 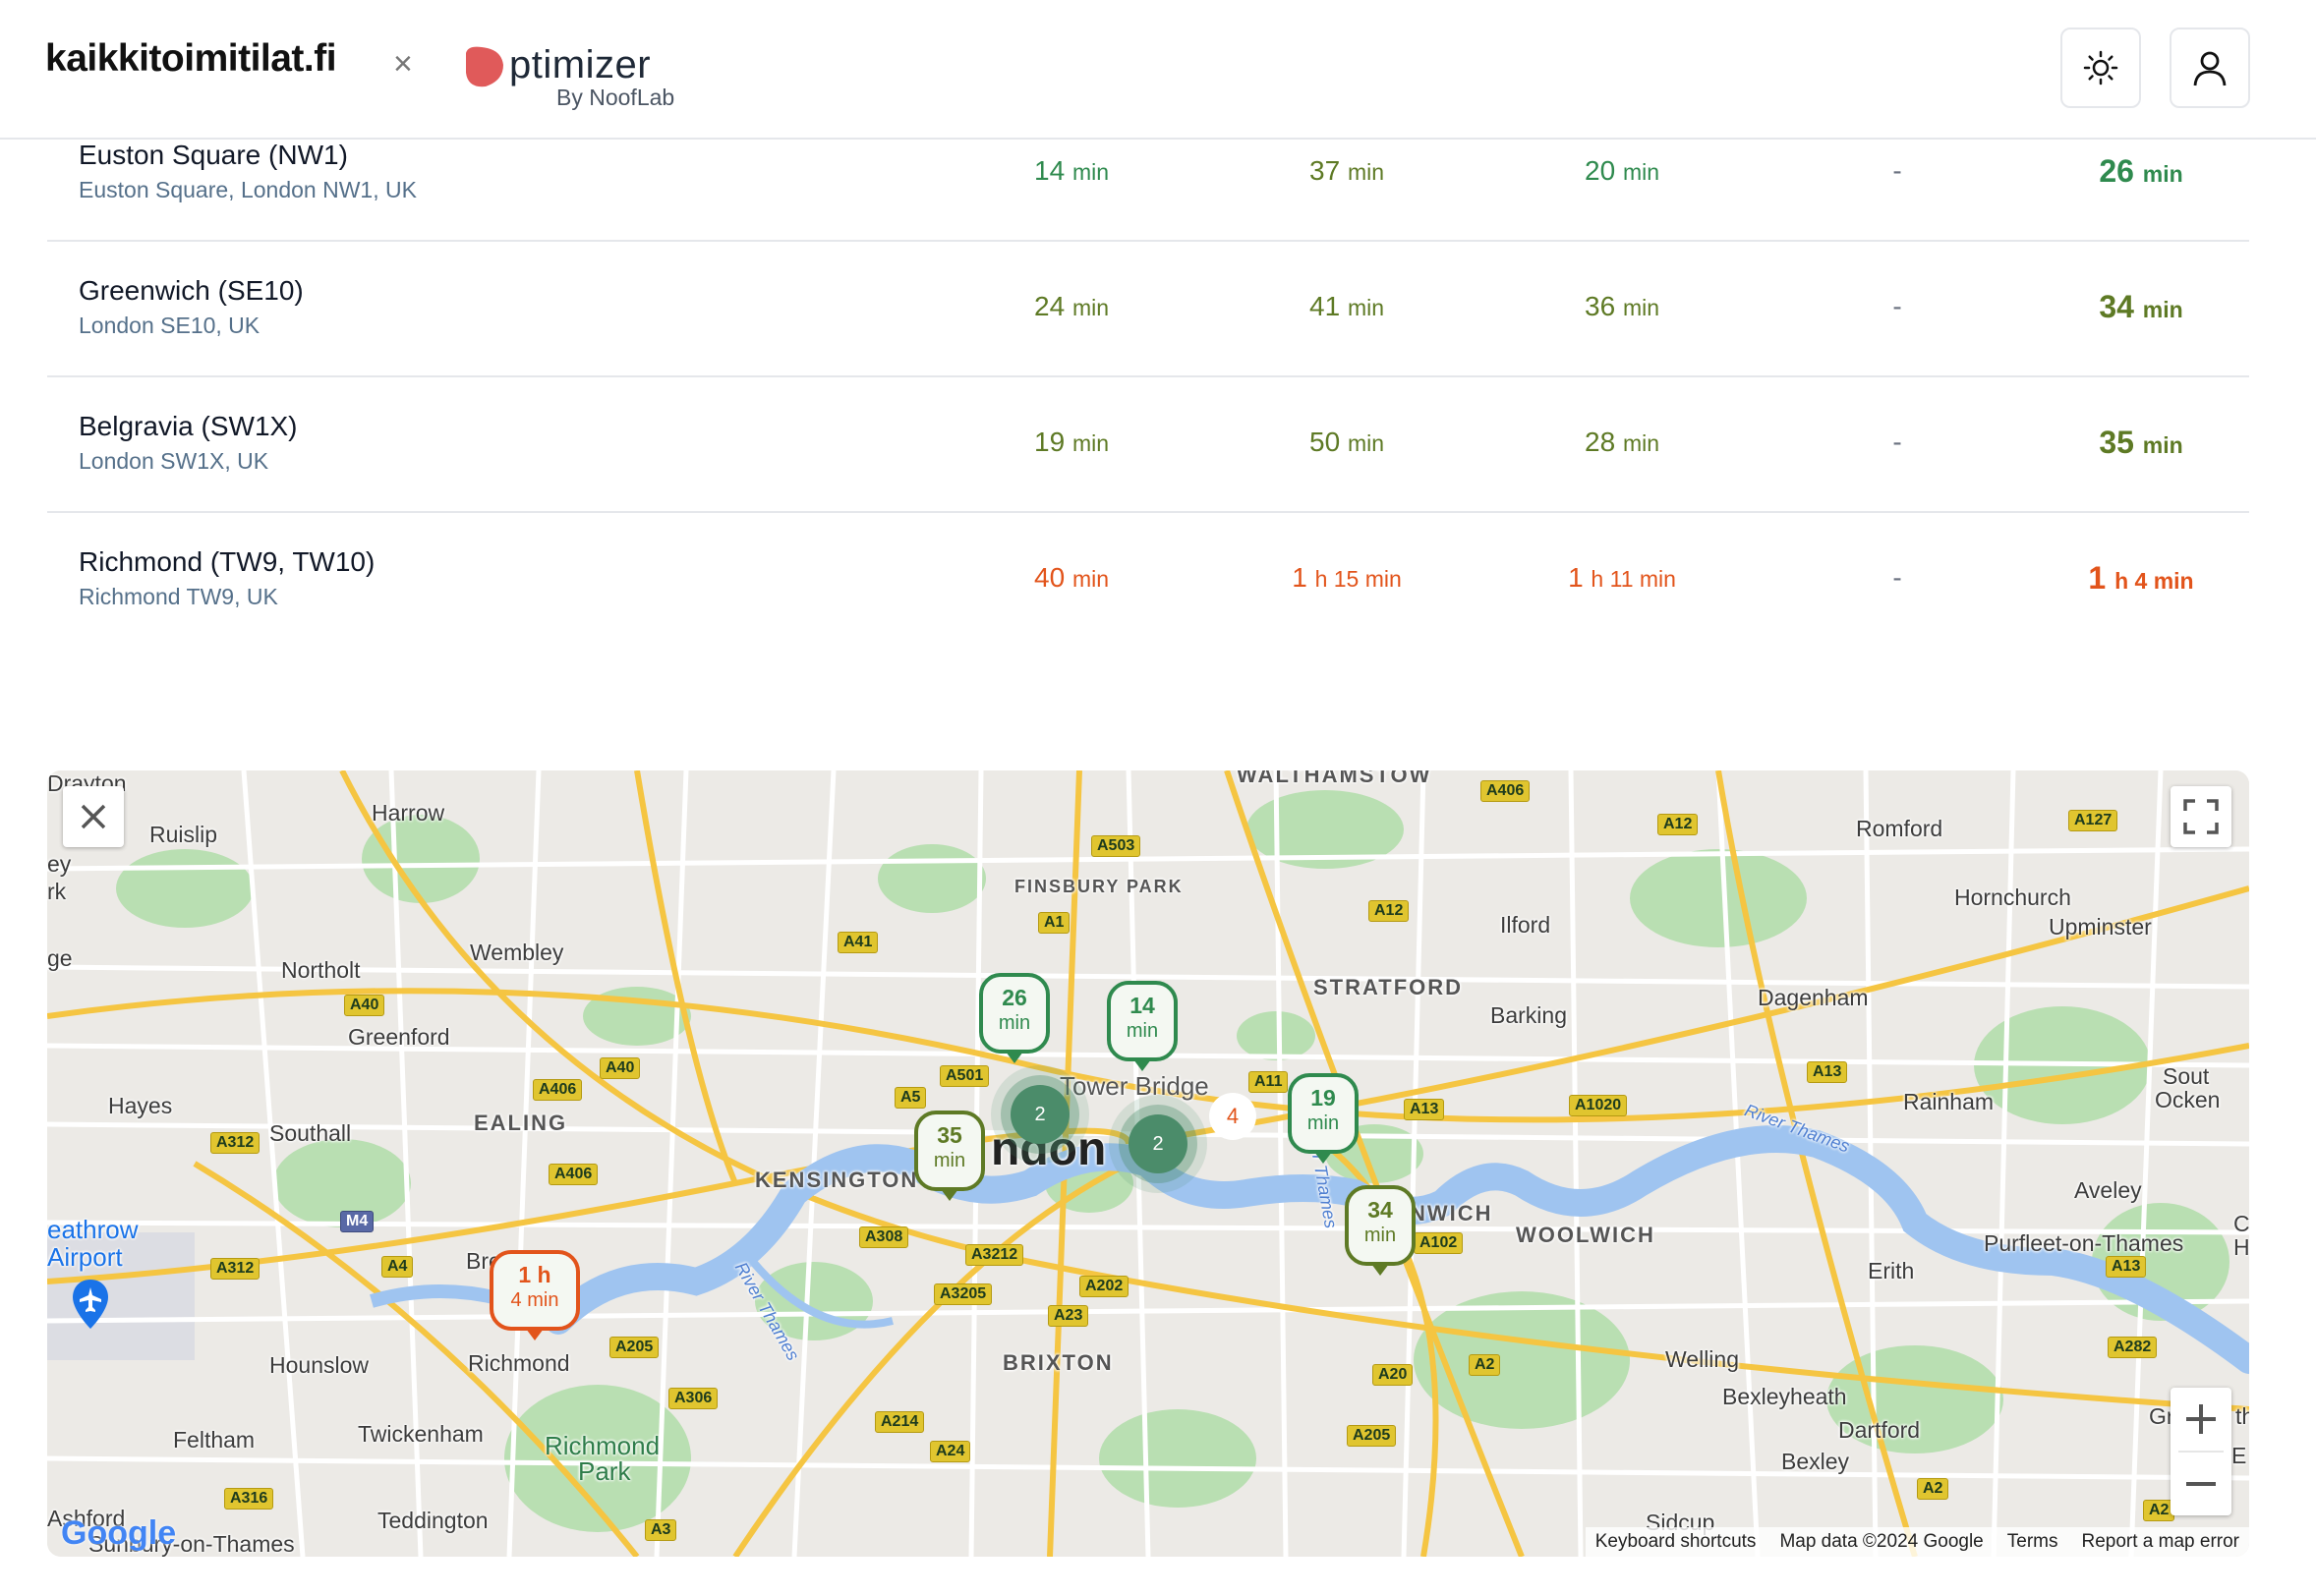 What do you see at coordinates (310, 1133) in the screenshot?
I see `map-label: Southall` at bounding box center [310, 1133].